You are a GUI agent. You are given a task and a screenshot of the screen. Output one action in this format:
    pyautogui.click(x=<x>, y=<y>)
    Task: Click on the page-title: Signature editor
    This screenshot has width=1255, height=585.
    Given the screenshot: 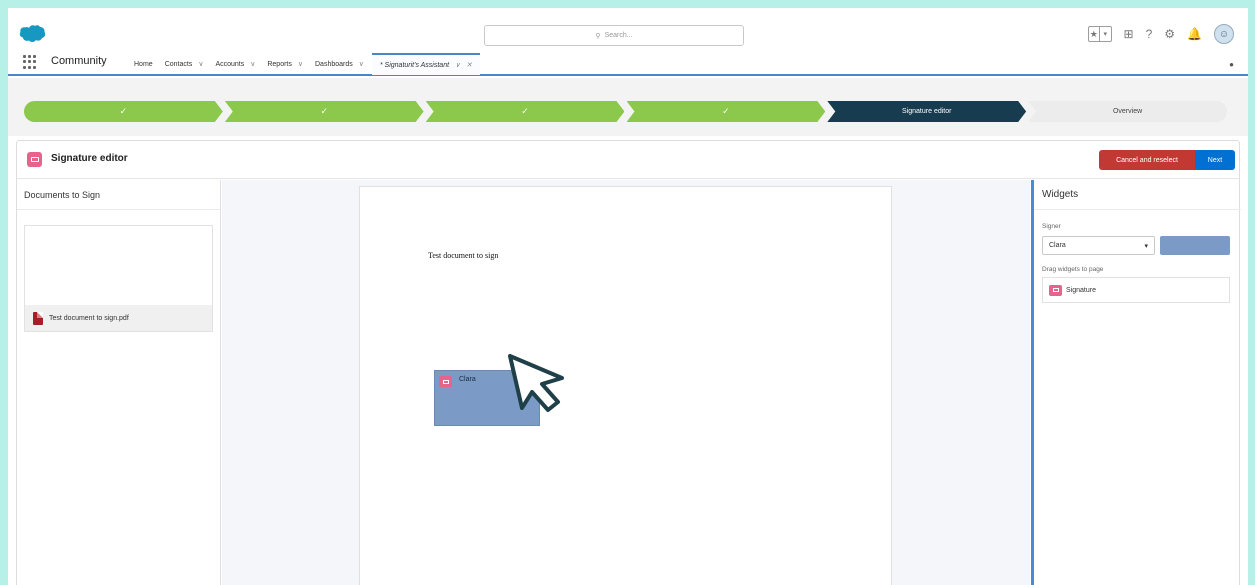 What is the action you would take?
    pyautogui.click(x=89, y=158)
    